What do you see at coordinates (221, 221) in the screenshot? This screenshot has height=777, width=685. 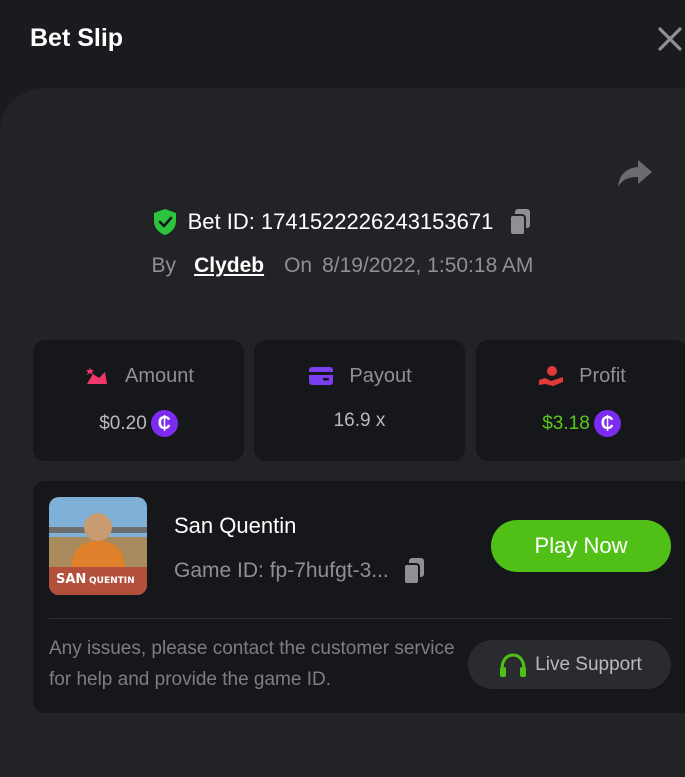 I see `bet-id-label: Bet ID:` at bounding box center [221, 221].